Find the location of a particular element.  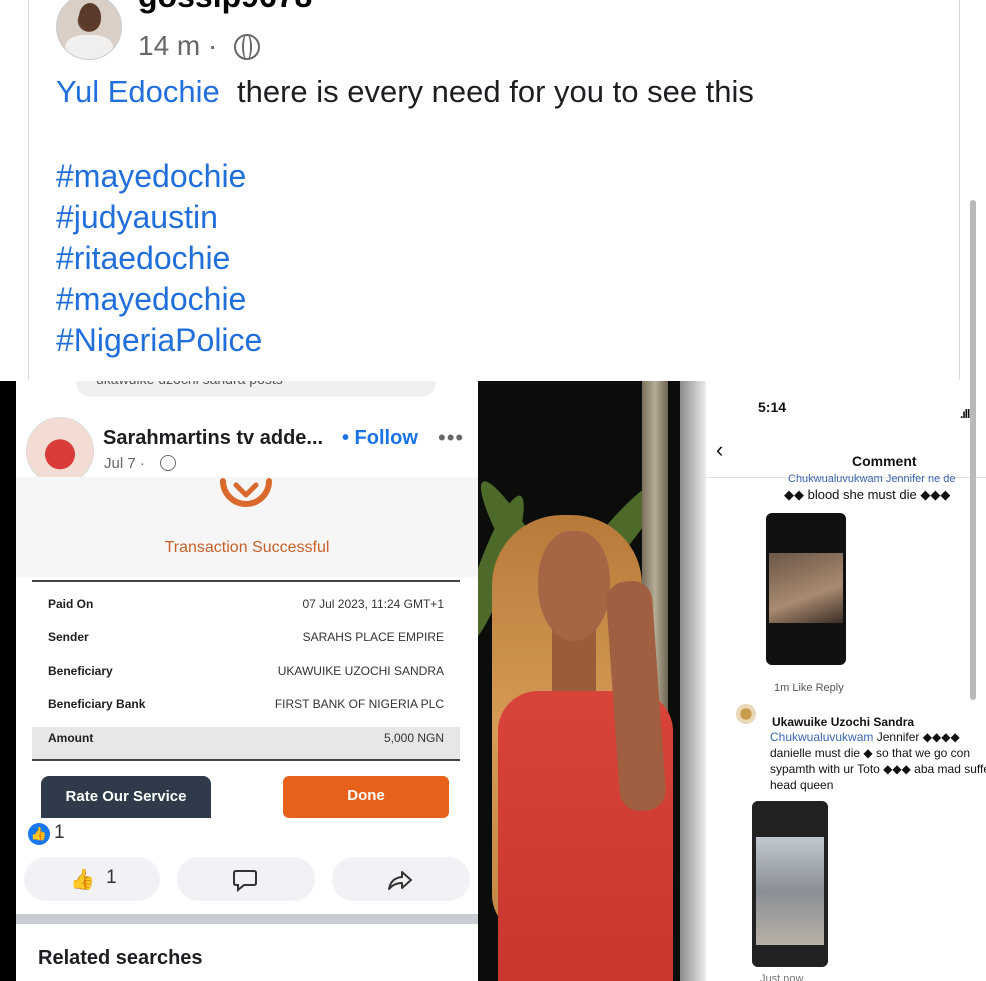

receipt-label: Beneficiary is located at coordinates (80, 671).